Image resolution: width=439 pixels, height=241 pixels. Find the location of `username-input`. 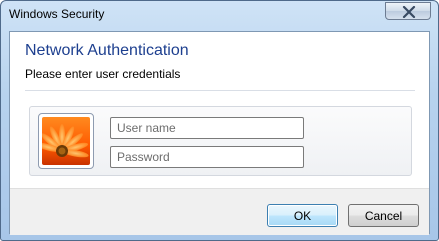

username-input is located at coordinates (207, 128).